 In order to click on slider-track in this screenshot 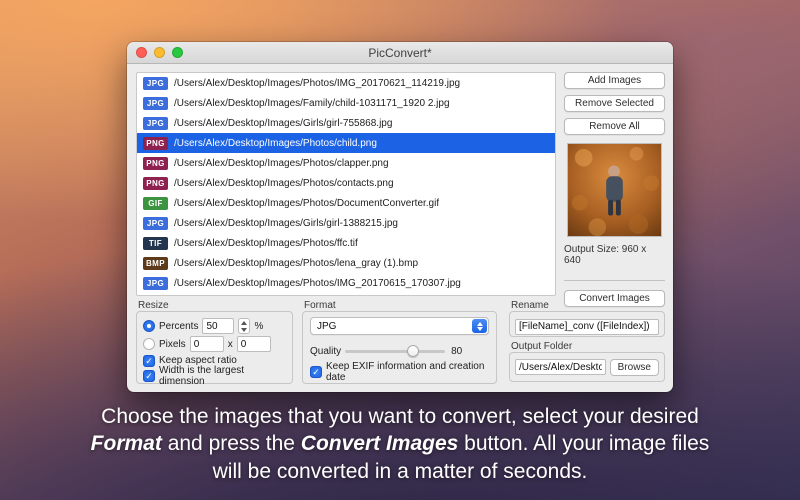, I will do `click(395, 351)`.